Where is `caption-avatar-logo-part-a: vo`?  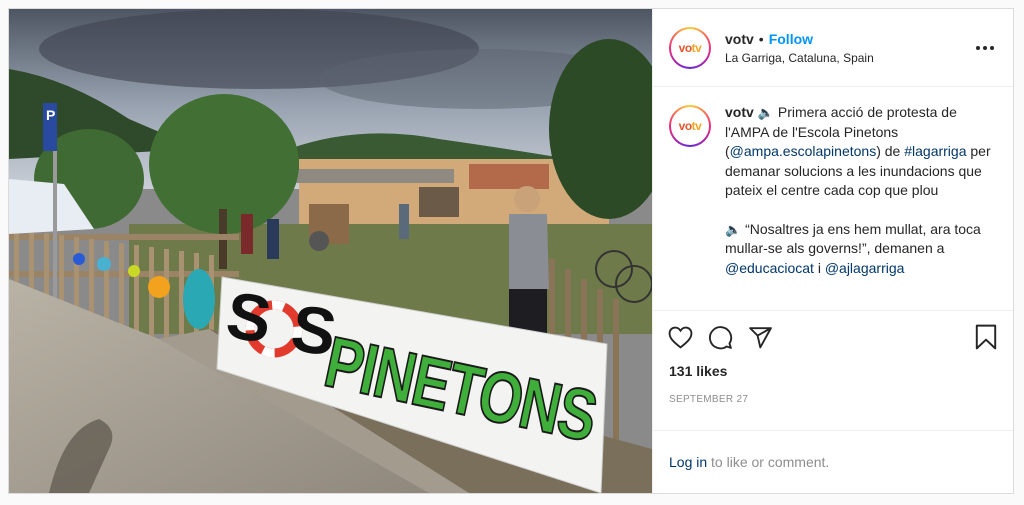 caption-avatar-logo-part-a: vo is located at coordinates (685, 126).